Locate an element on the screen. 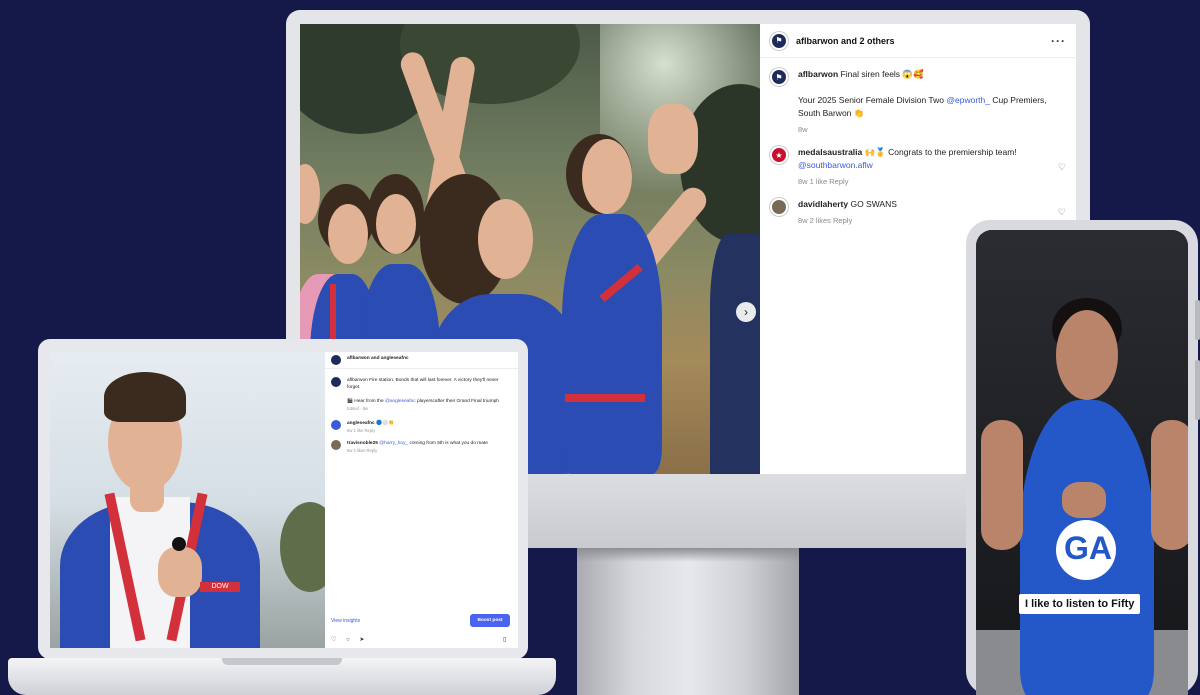  caption-avatar: ⚑ is located at coordinates (779, 77).